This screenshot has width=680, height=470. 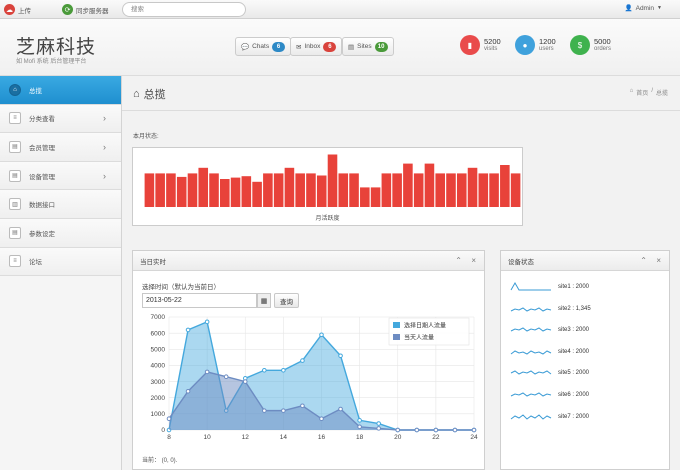 What do you see at coordinates (368, 46) in the screenshot?
I see `sites-button: ▤ Sites 10` at bounding box center [368, 46].